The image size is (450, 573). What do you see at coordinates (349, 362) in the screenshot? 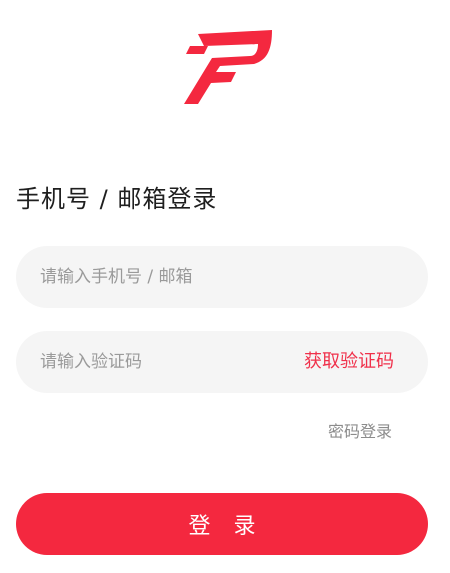
I see `get-code-button: 获取验证码` at bounding box center [349, 362].